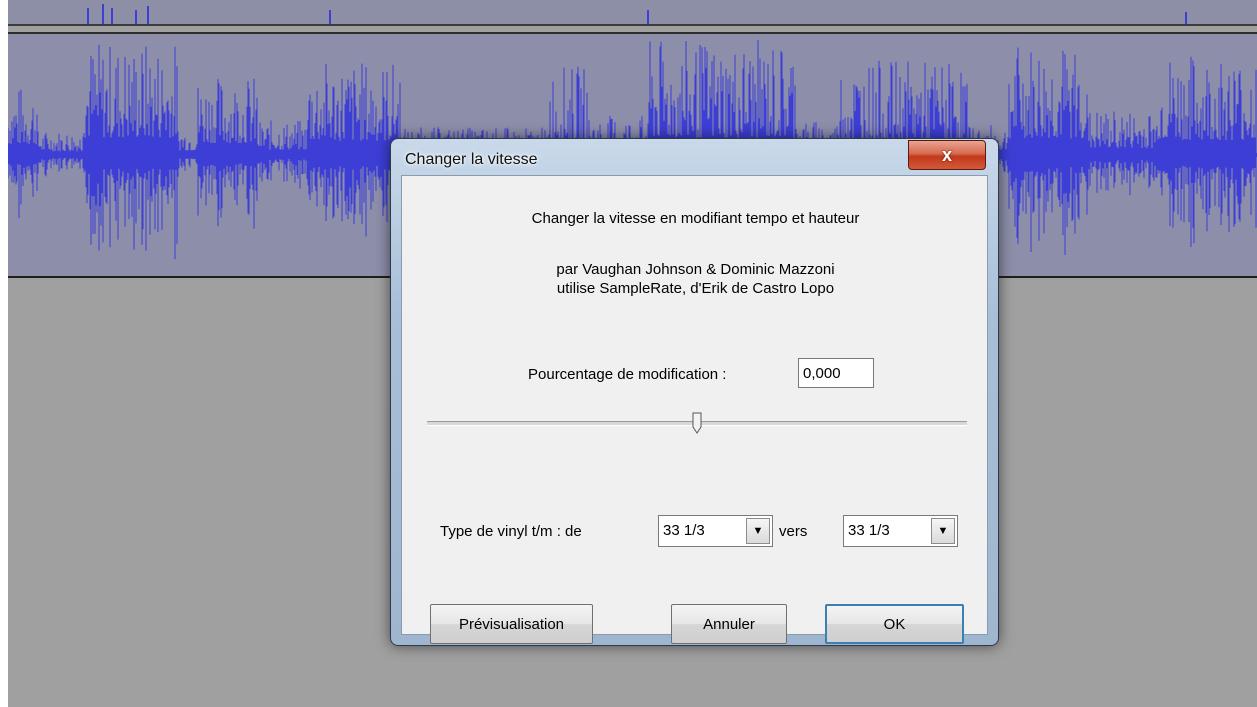  I want to click on upper-track-strip, so click(632, 12).